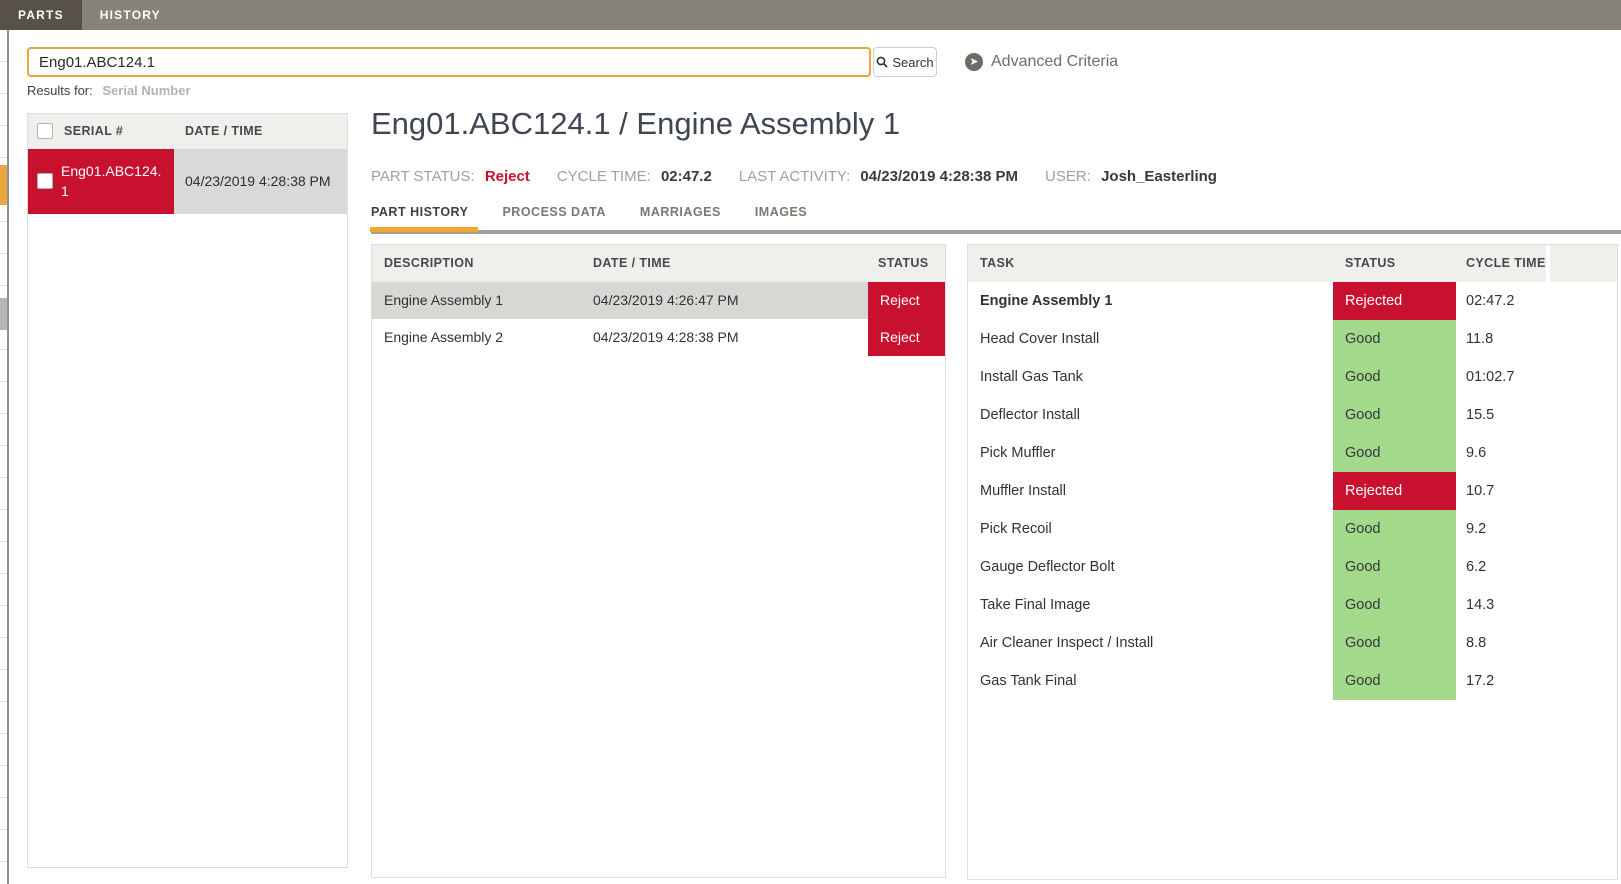 The height and width of the screenshot is (884, 1621). I want to click on task-cycle-time: 8.8, so click(1476, 643).